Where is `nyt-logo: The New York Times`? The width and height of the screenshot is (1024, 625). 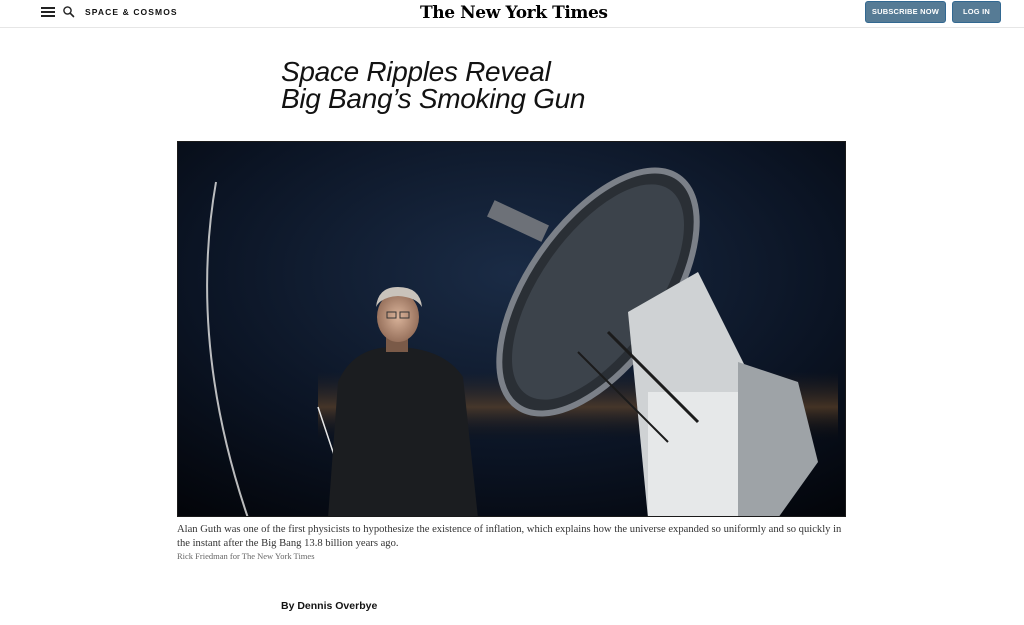
nyt-logo: The New York Times is located at coordinates (514, 13).